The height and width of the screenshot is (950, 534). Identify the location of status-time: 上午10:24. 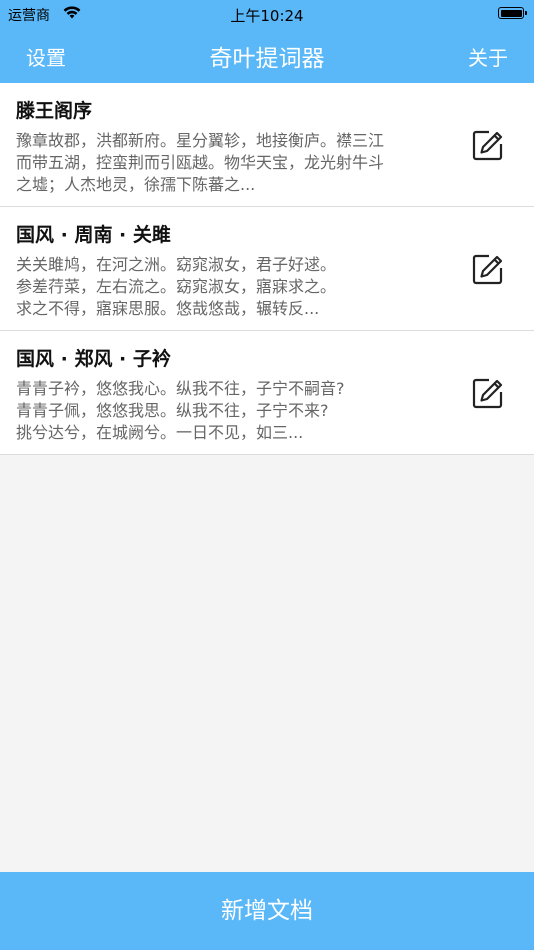
(267, 16).